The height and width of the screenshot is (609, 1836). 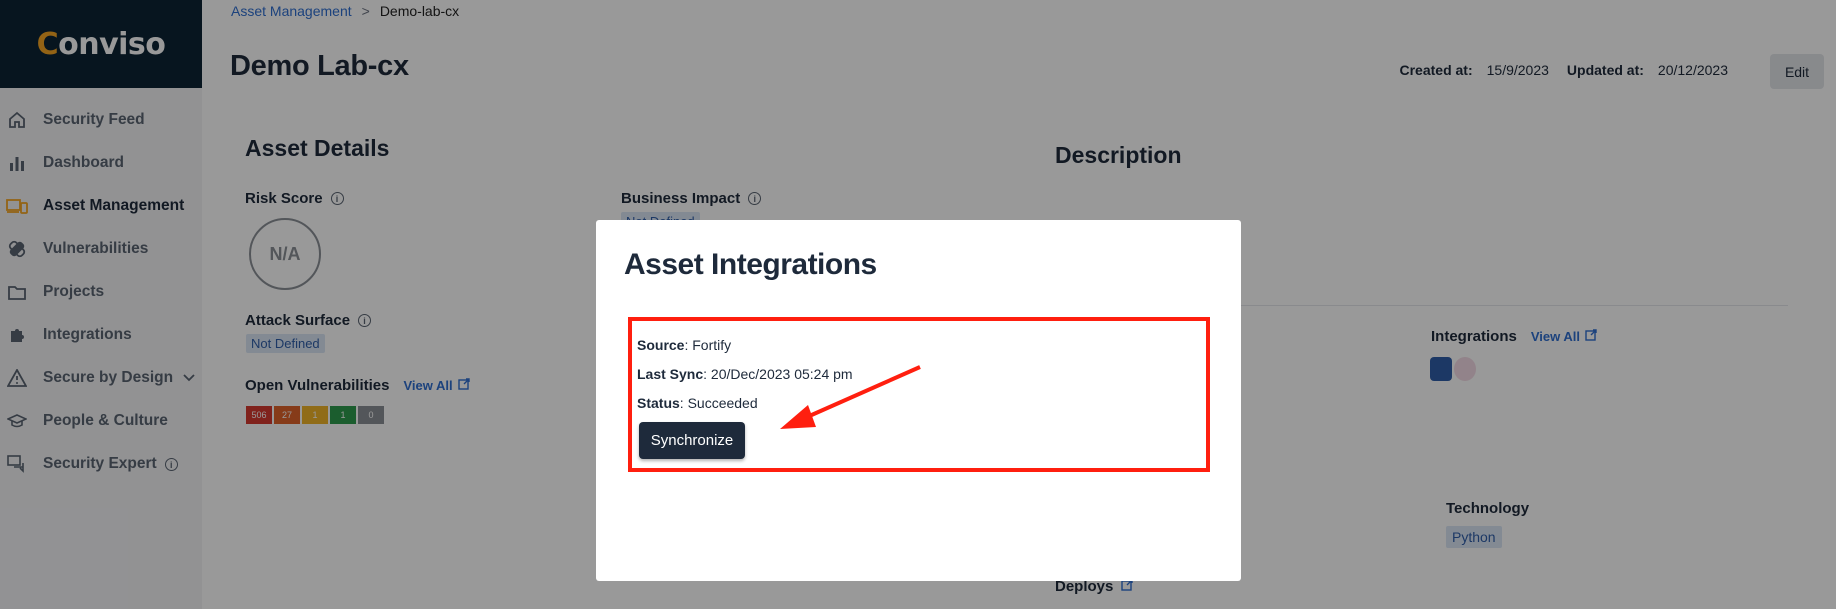 I want to click on status-value: : Succeeded, so click(x=718, y=403).